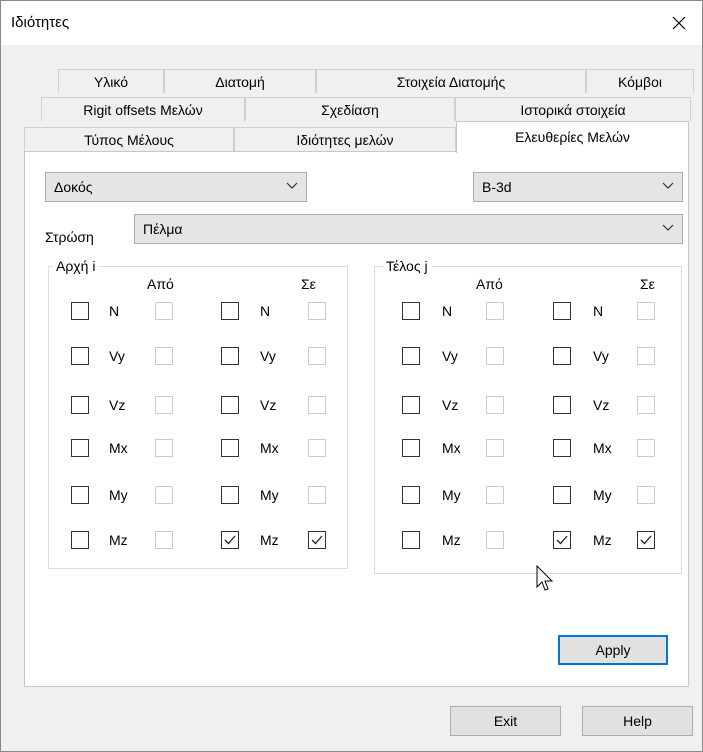 Image resolution: width=703 pixels, height=752 pixels. Describe the element at coordinates (80, 448) in the screenshot. I see `start-group-from-checkbox-mx` at that location.